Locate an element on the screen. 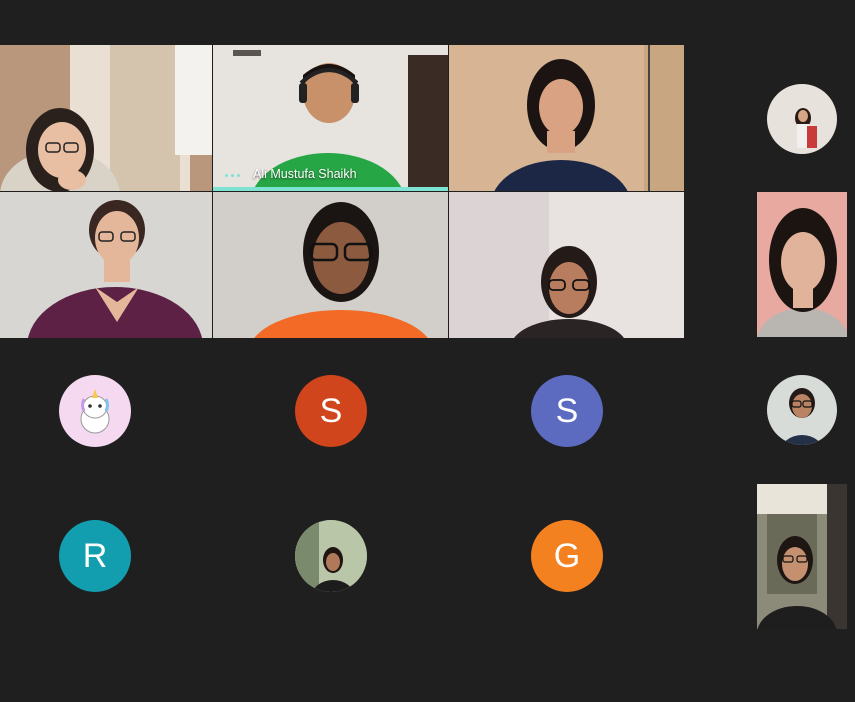  speaking-indicator-icon is located at coordinates (232, 175).